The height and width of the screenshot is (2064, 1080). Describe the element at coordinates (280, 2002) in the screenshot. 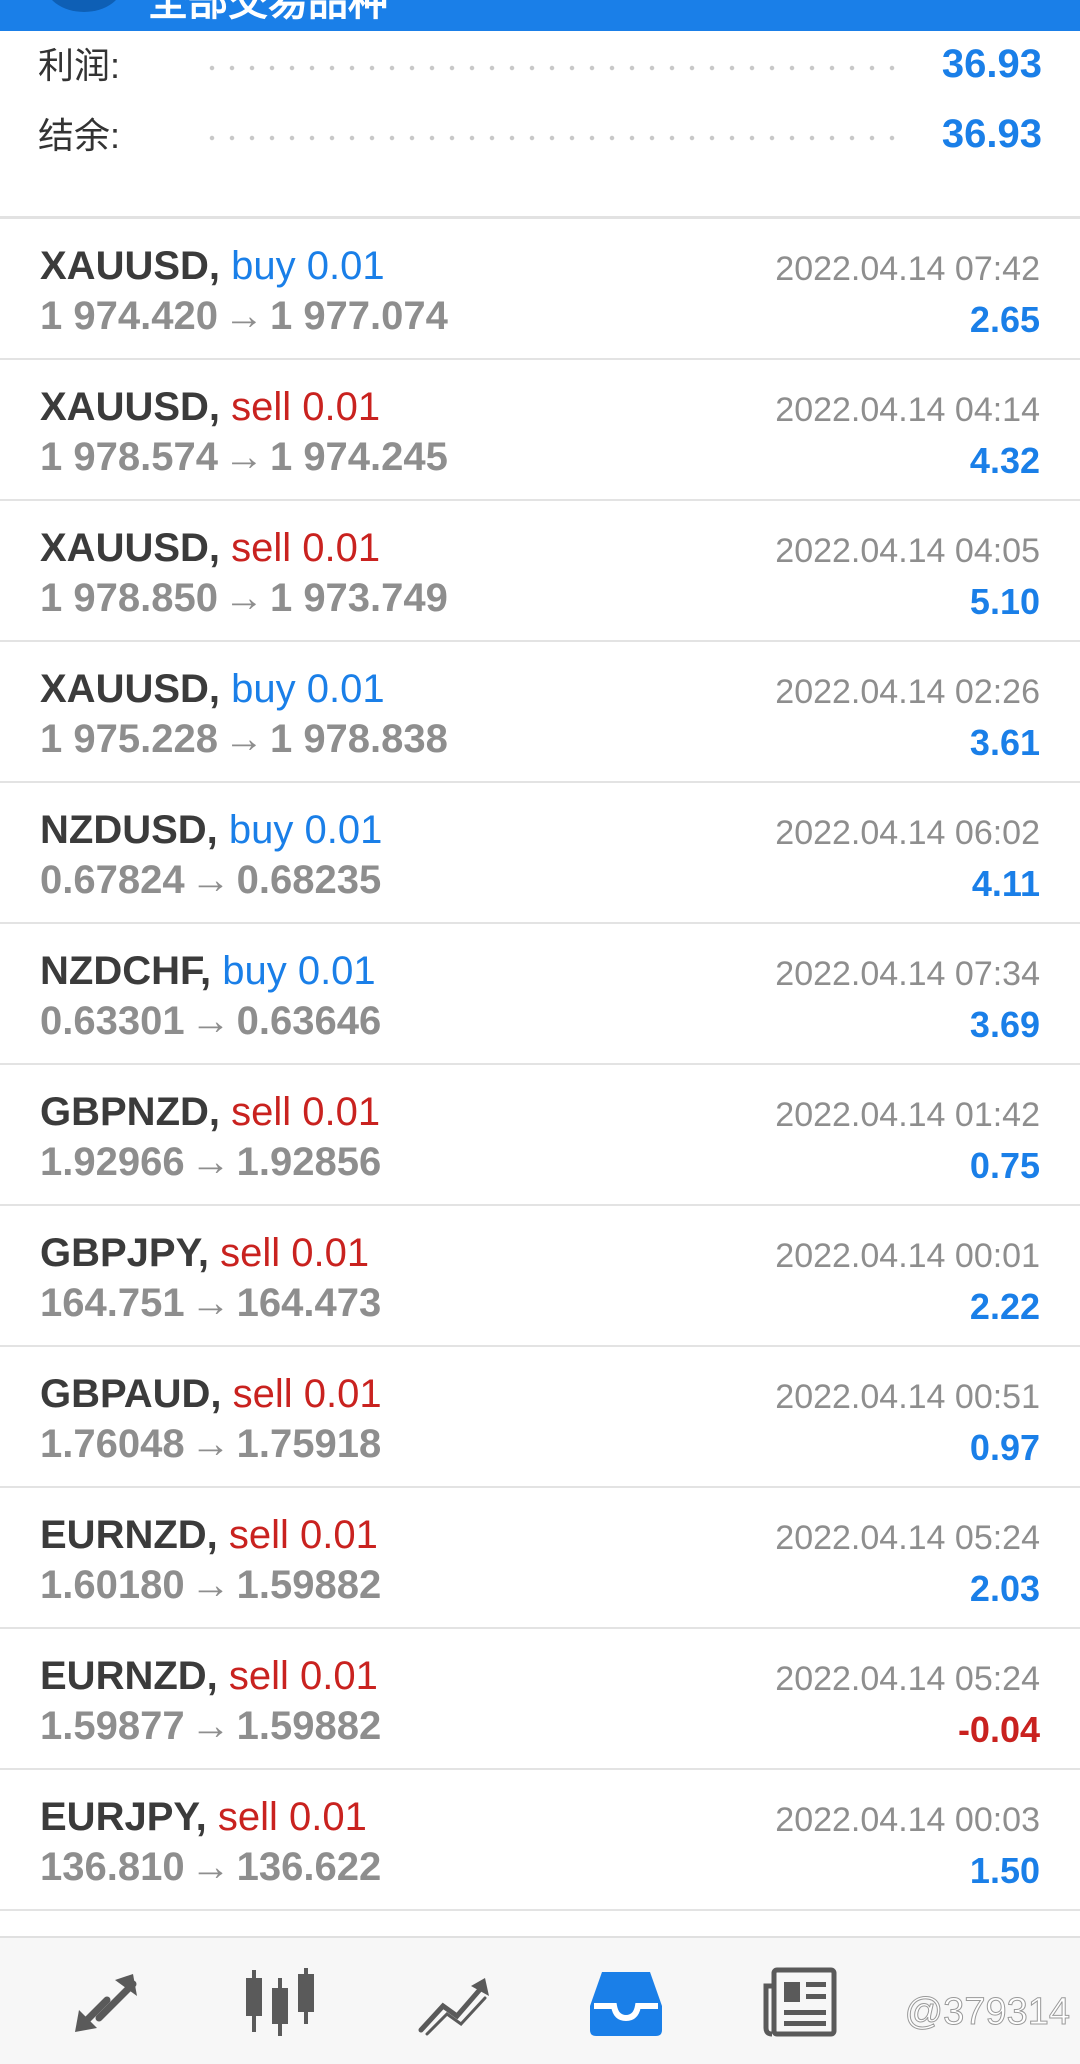

I see `tab-chart` at that location.